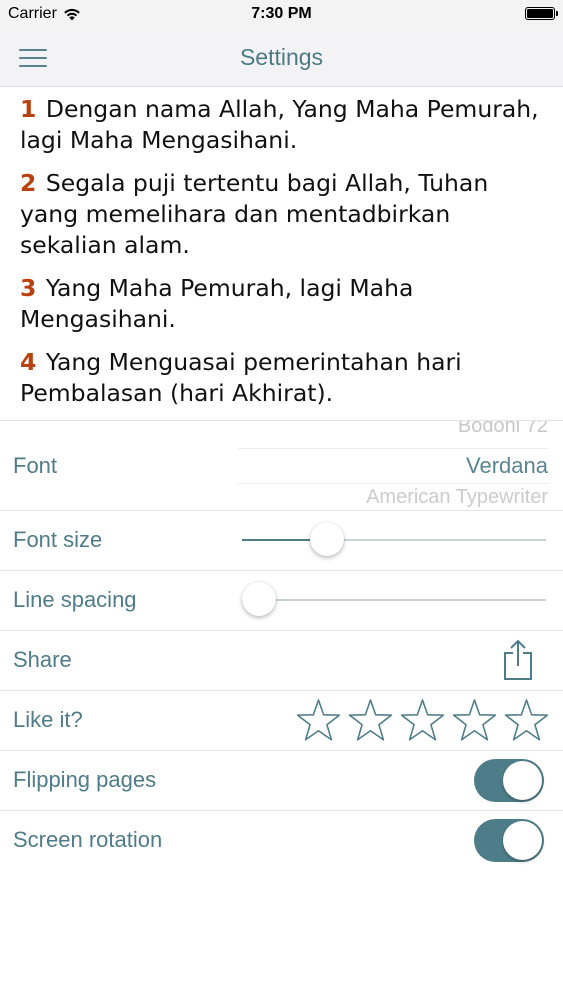 This screenshot has width=563, height=1000. I want to click on screen-rotation-toggle, so click(509, 840).